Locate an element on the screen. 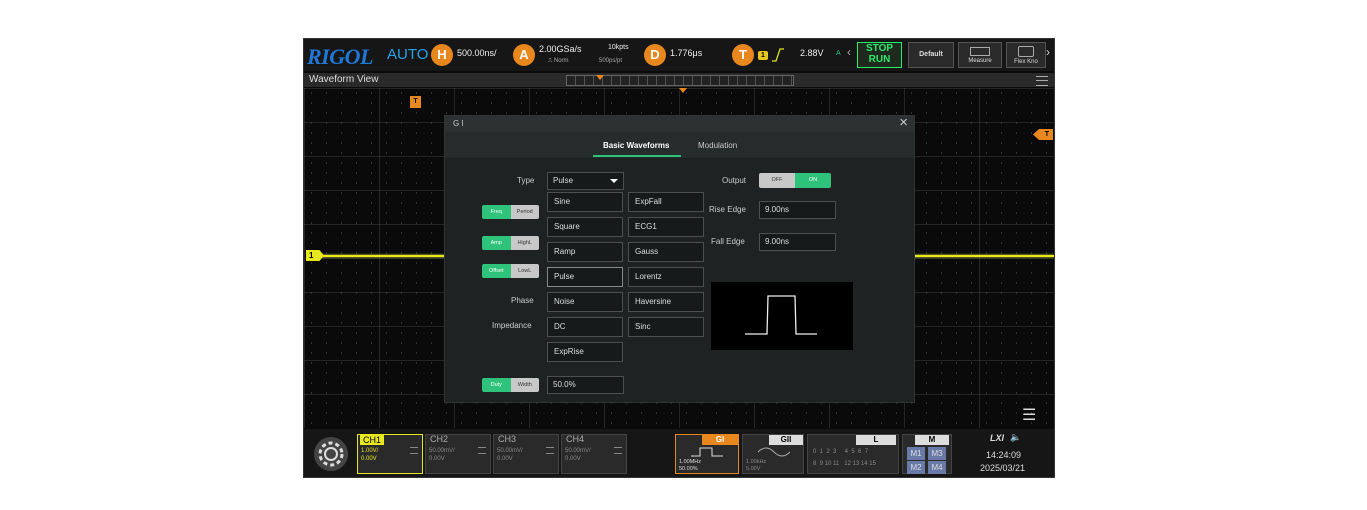 The height and width of the screenshot is (510, 1367). m1-button: M1 is located at coordinates (916, 453).